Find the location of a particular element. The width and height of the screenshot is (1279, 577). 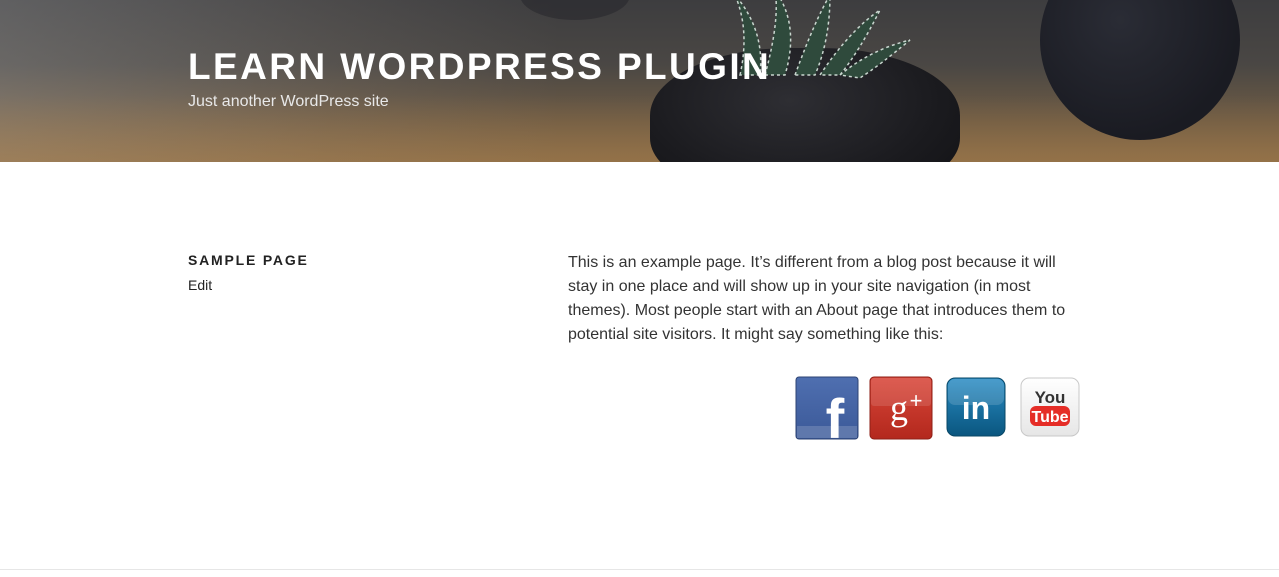

svg-text: f is located at coordinates (835, 413).